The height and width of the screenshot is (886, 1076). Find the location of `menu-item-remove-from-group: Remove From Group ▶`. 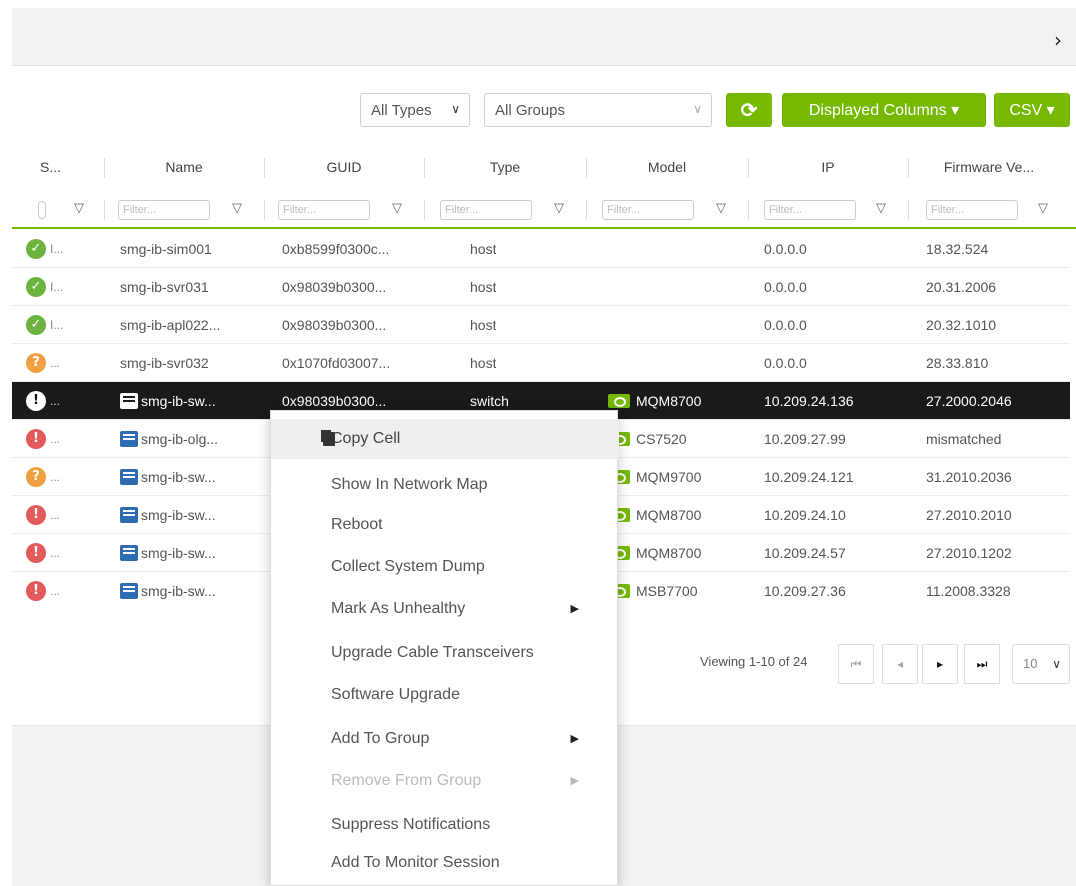

menu-item-remove-from-group: Remove From Group ▶ is located at coordinates (445, 781).